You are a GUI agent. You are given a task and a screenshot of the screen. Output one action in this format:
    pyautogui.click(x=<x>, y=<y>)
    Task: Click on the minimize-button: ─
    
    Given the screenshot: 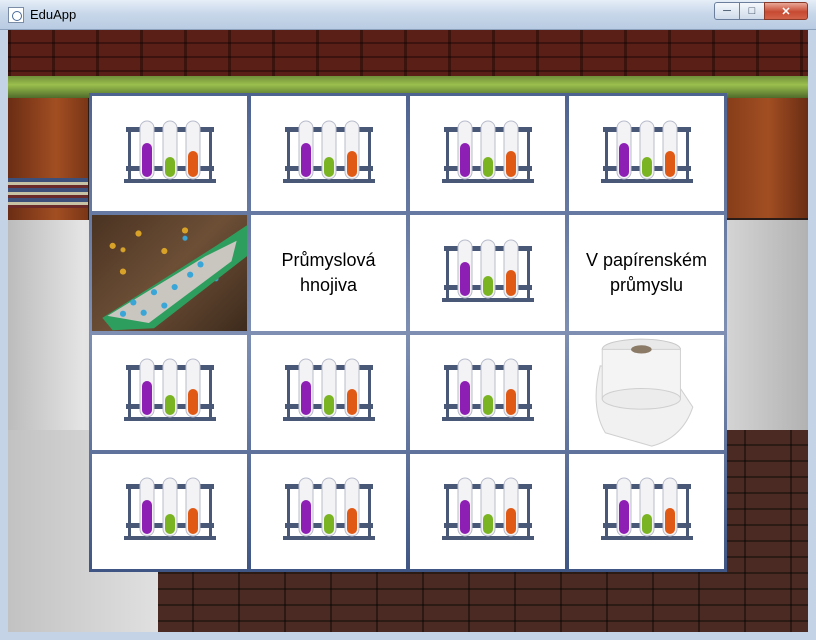 What is the action you would take?
    pyautogui.click(x=727, y=11)
    